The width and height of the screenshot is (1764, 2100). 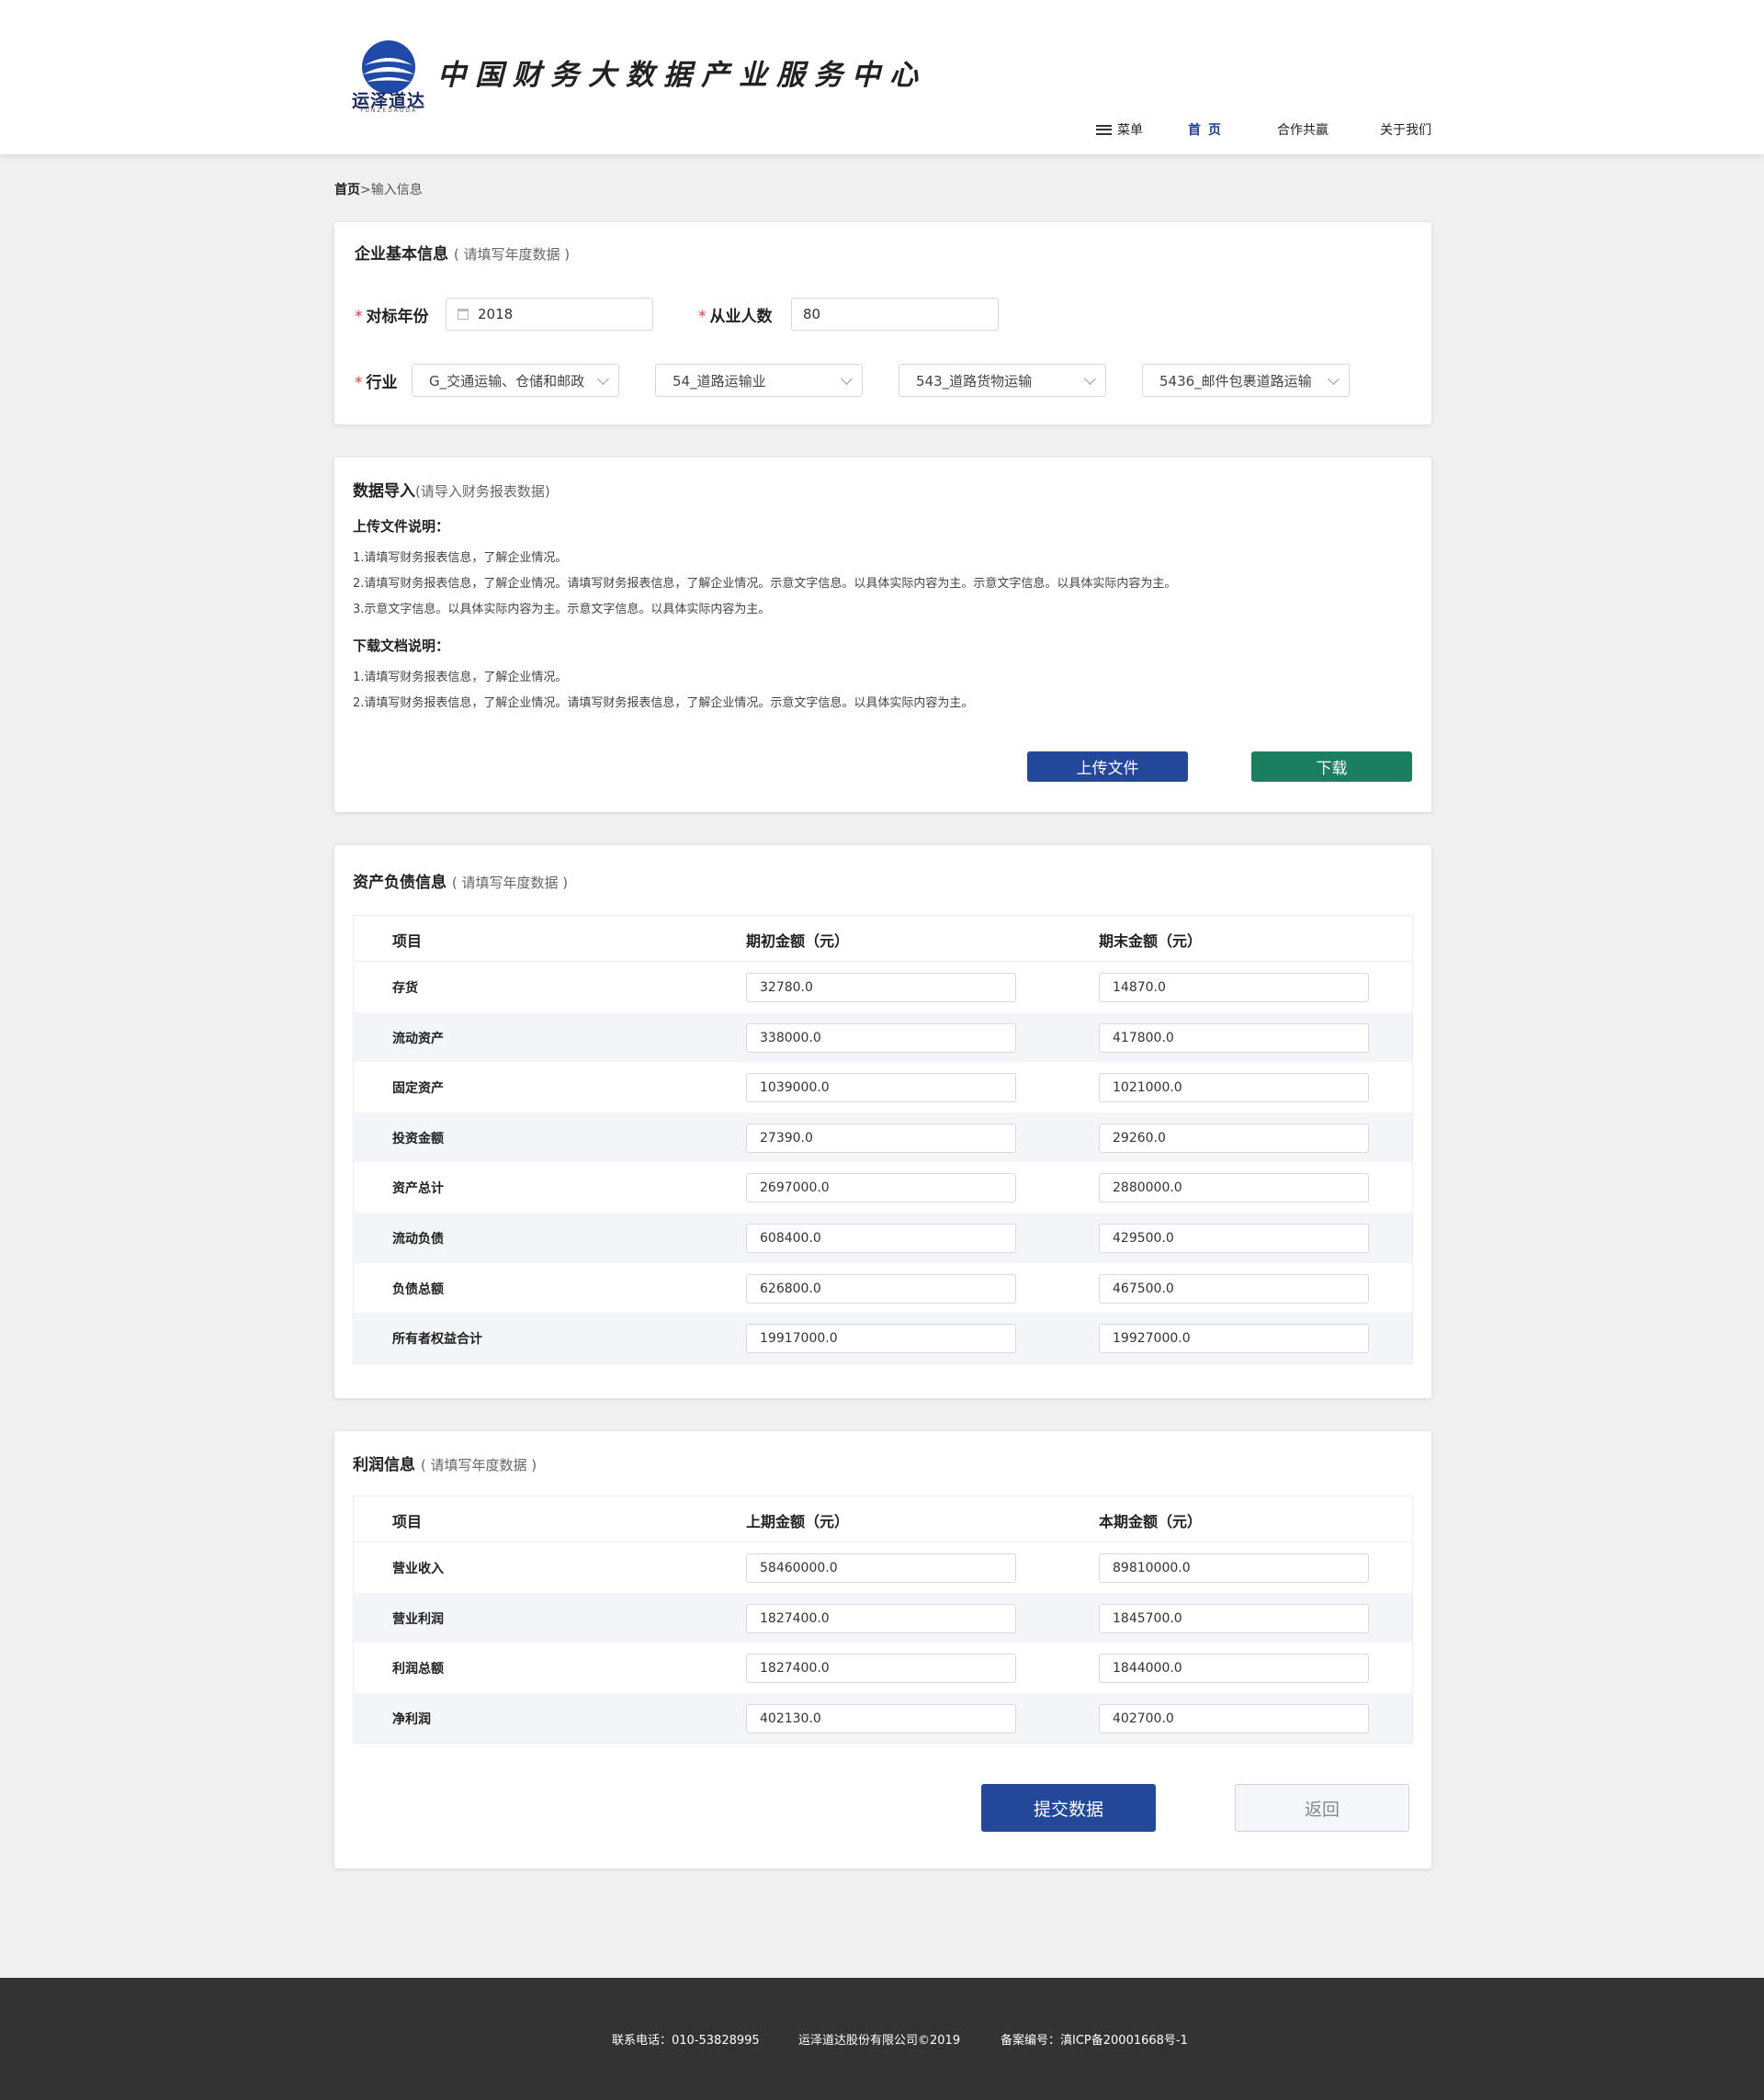 What do you see at coordinates (1303, 129) in the screenshot?
I see `nav-cooperation: 合作共赢` at bounding box center [1303, 129].